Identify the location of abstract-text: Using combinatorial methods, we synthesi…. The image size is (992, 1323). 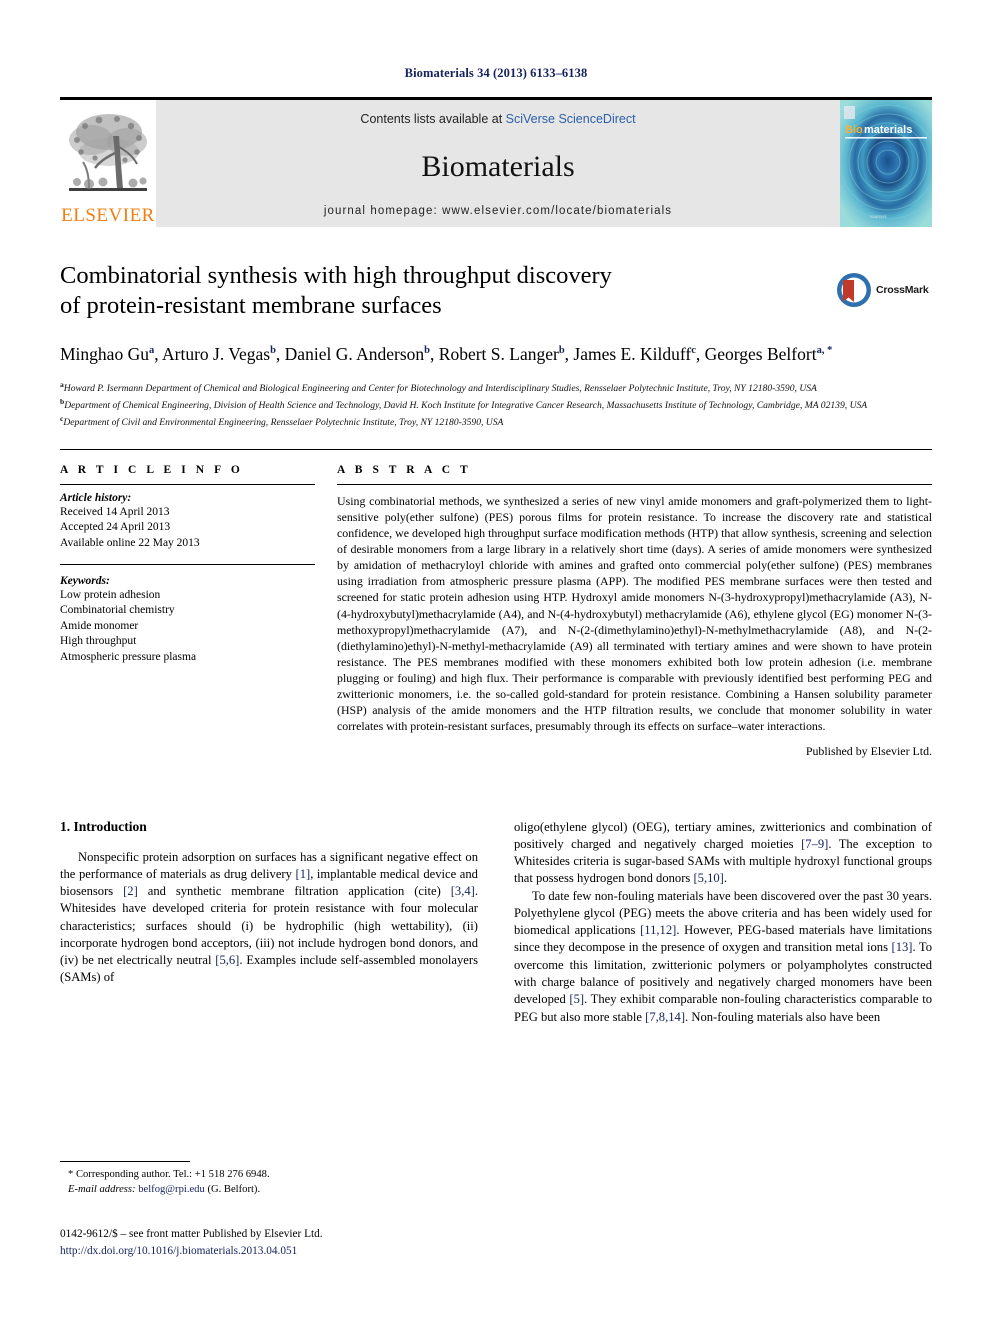
(634, 613).